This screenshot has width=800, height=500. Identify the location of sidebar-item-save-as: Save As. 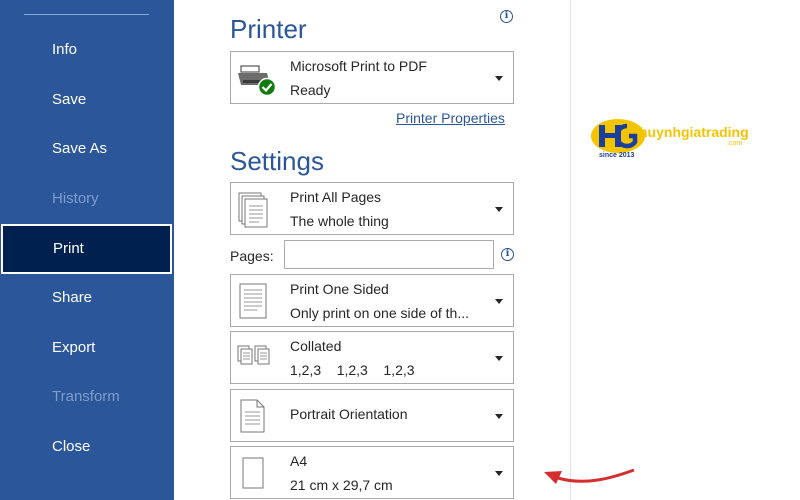
(87, 149).